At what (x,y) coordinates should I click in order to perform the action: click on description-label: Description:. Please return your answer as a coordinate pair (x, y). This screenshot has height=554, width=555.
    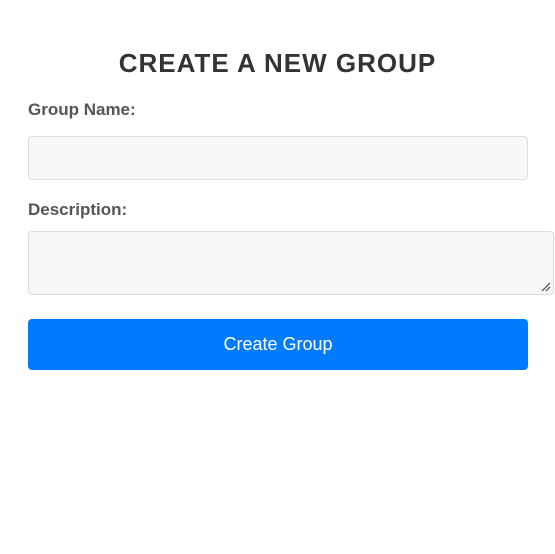
    Looking at the image, I should click on (78, 209).